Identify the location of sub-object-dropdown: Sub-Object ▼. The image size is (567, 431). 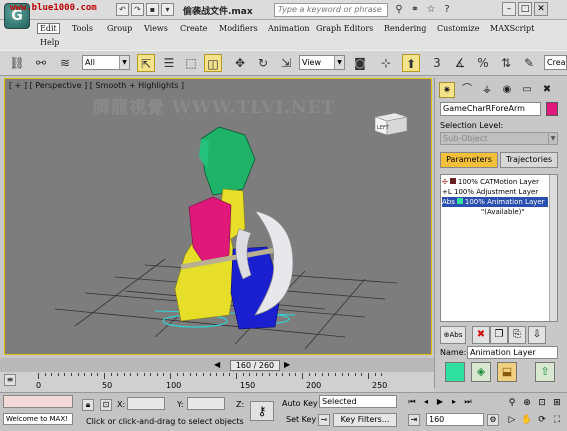
(499, 138).